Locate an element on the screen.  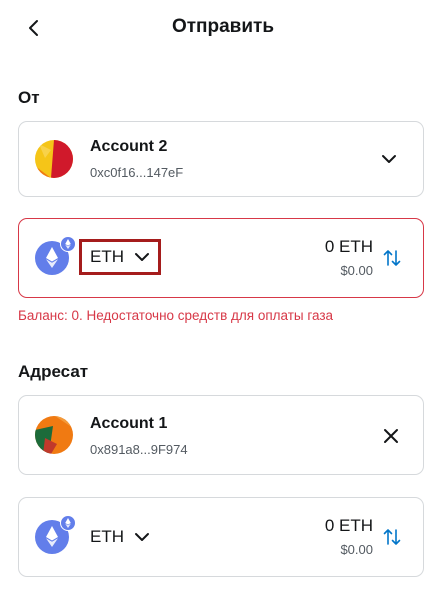
recipient-fiat-value: $0.00 is located at coordinates (356, 549).